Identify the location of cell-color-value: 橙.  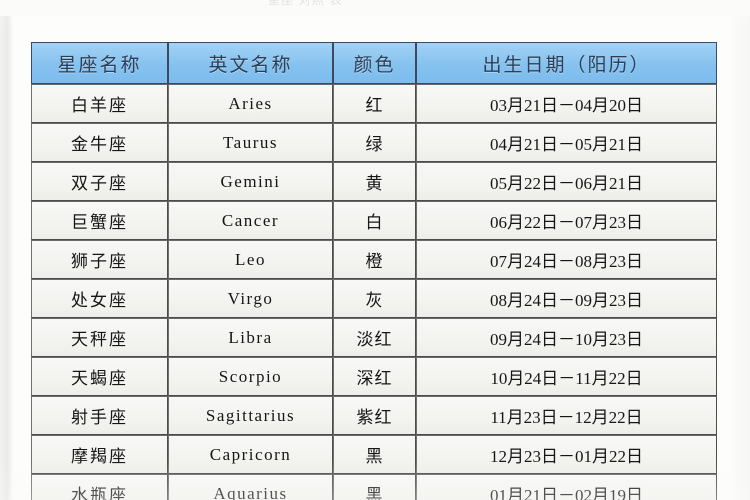
(374, 259).